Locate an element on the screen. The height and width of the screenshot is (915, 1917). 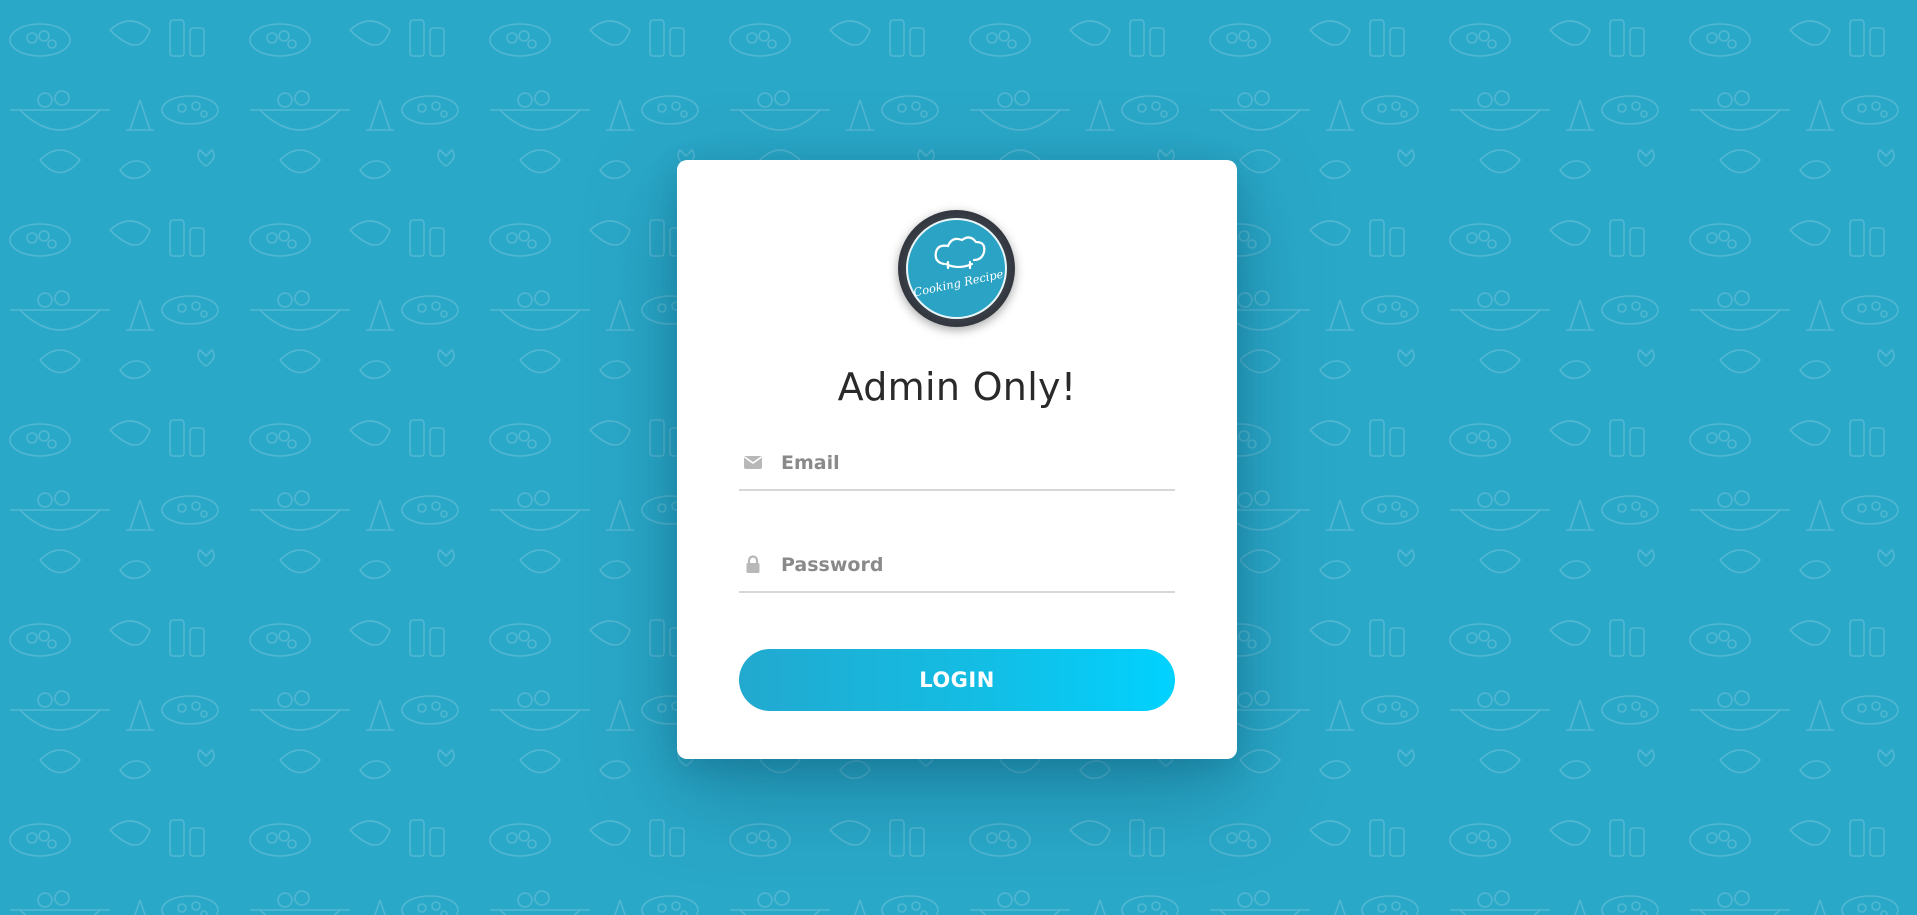
cooking-recipe-logo: Cooking Recipe is located at coordinates (956, 268).